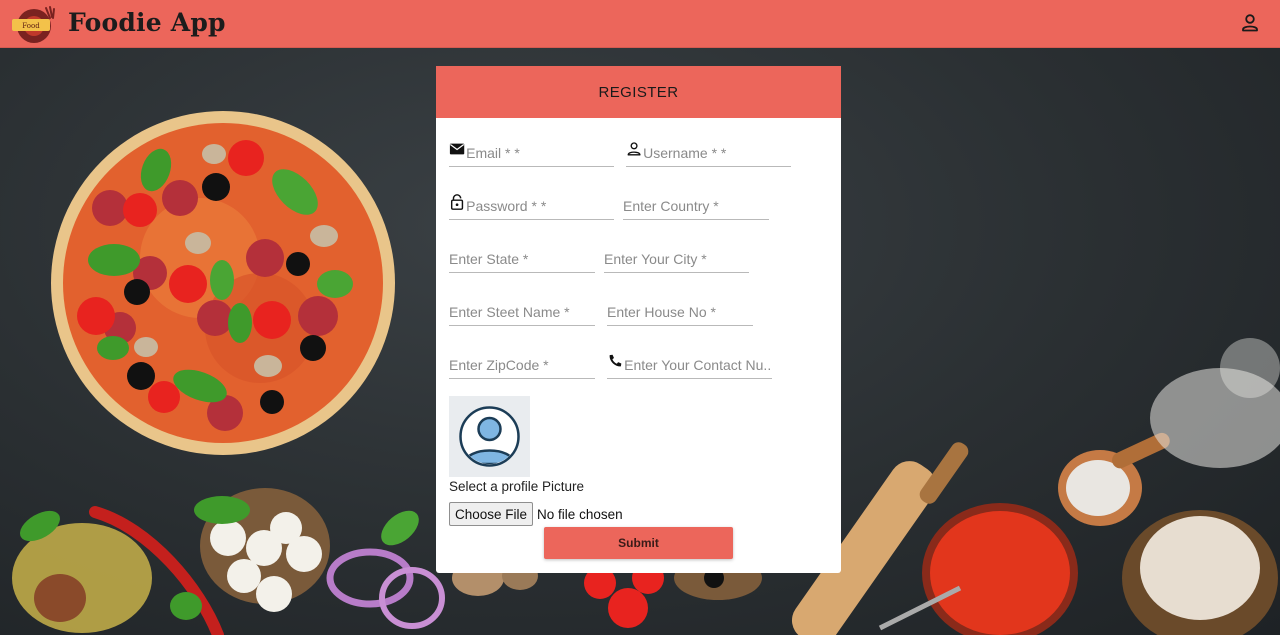 The width and height of the screenshot is (1280, 635). What do you see at coordinates (457, 149) in the screenshot?
I see `envelope-icon` at bounding box center [457, 149].